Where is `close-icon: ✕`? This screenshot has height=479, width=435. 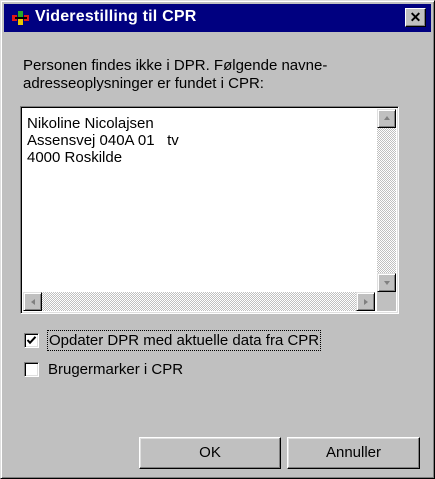
close-icon: ✕ is located at coordinates (415, 17).